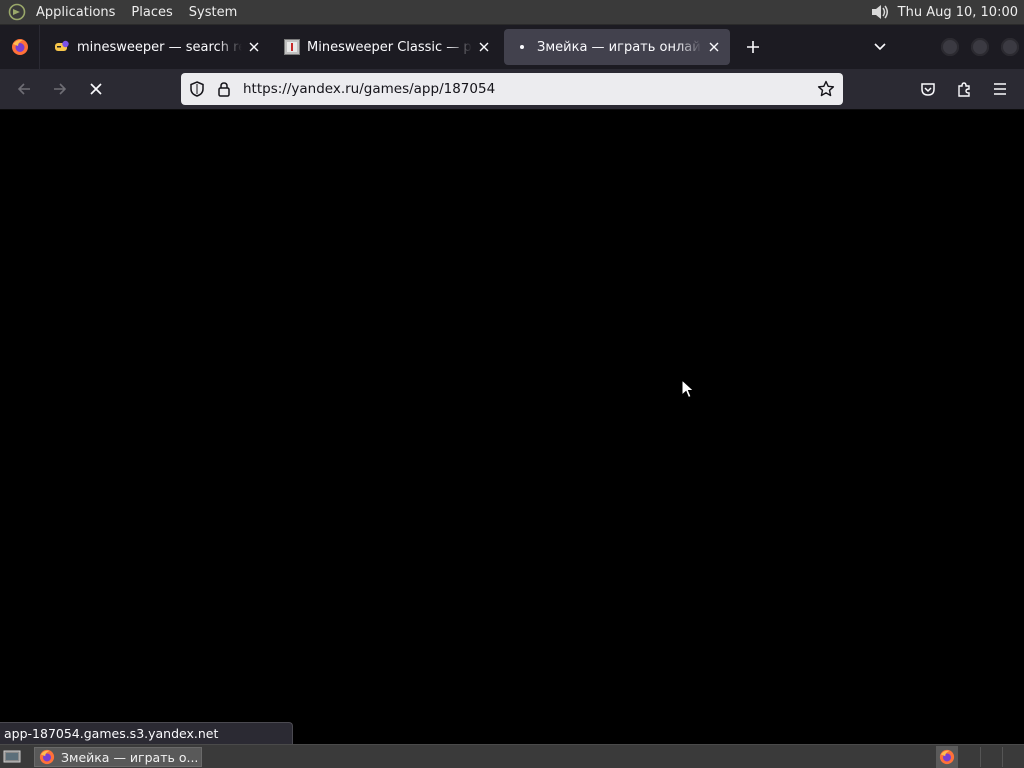 The image size is (1024, 768). What do you see at coordinates (522, 47) in the screenshot?
I see `loading-dot-icon` at bounding box center [522, 47].